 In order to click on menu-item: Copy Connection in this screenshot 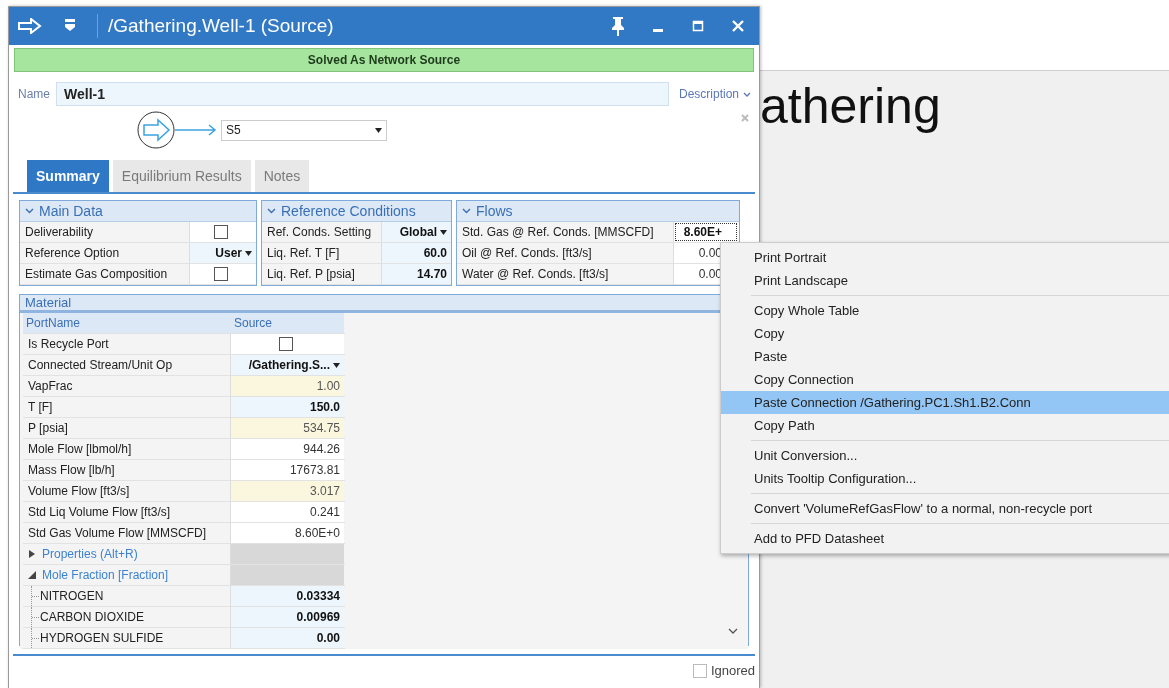, I will do `click(945, 379)`.